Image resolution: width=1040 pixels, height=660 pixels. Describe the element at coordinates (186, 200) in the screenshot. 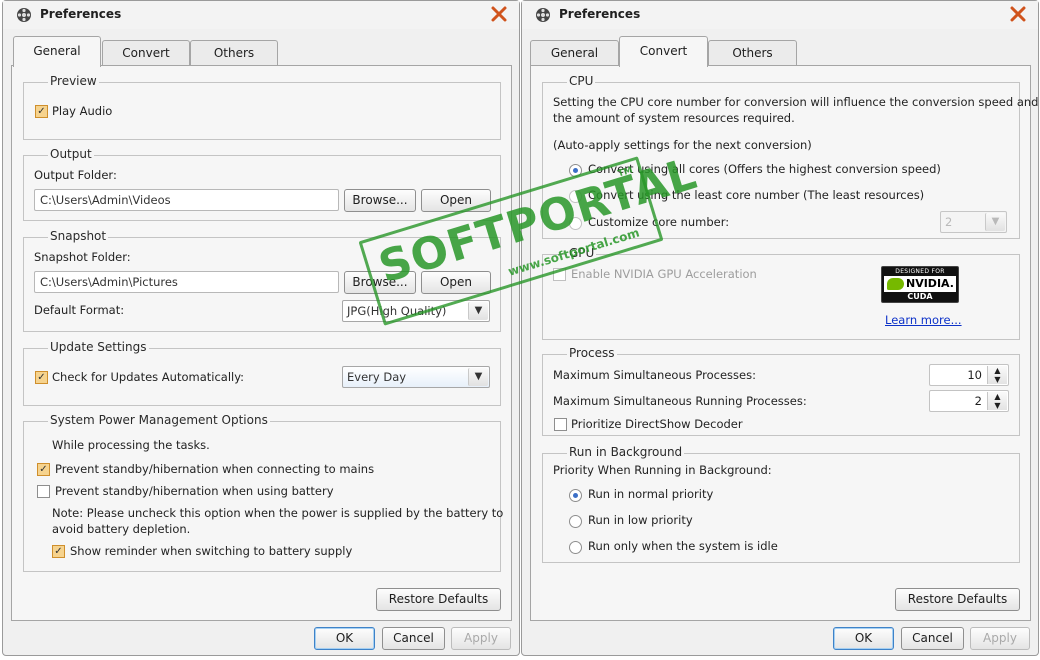

I see `output-folder-input: C:\Users\Admin\Videos` at that location.